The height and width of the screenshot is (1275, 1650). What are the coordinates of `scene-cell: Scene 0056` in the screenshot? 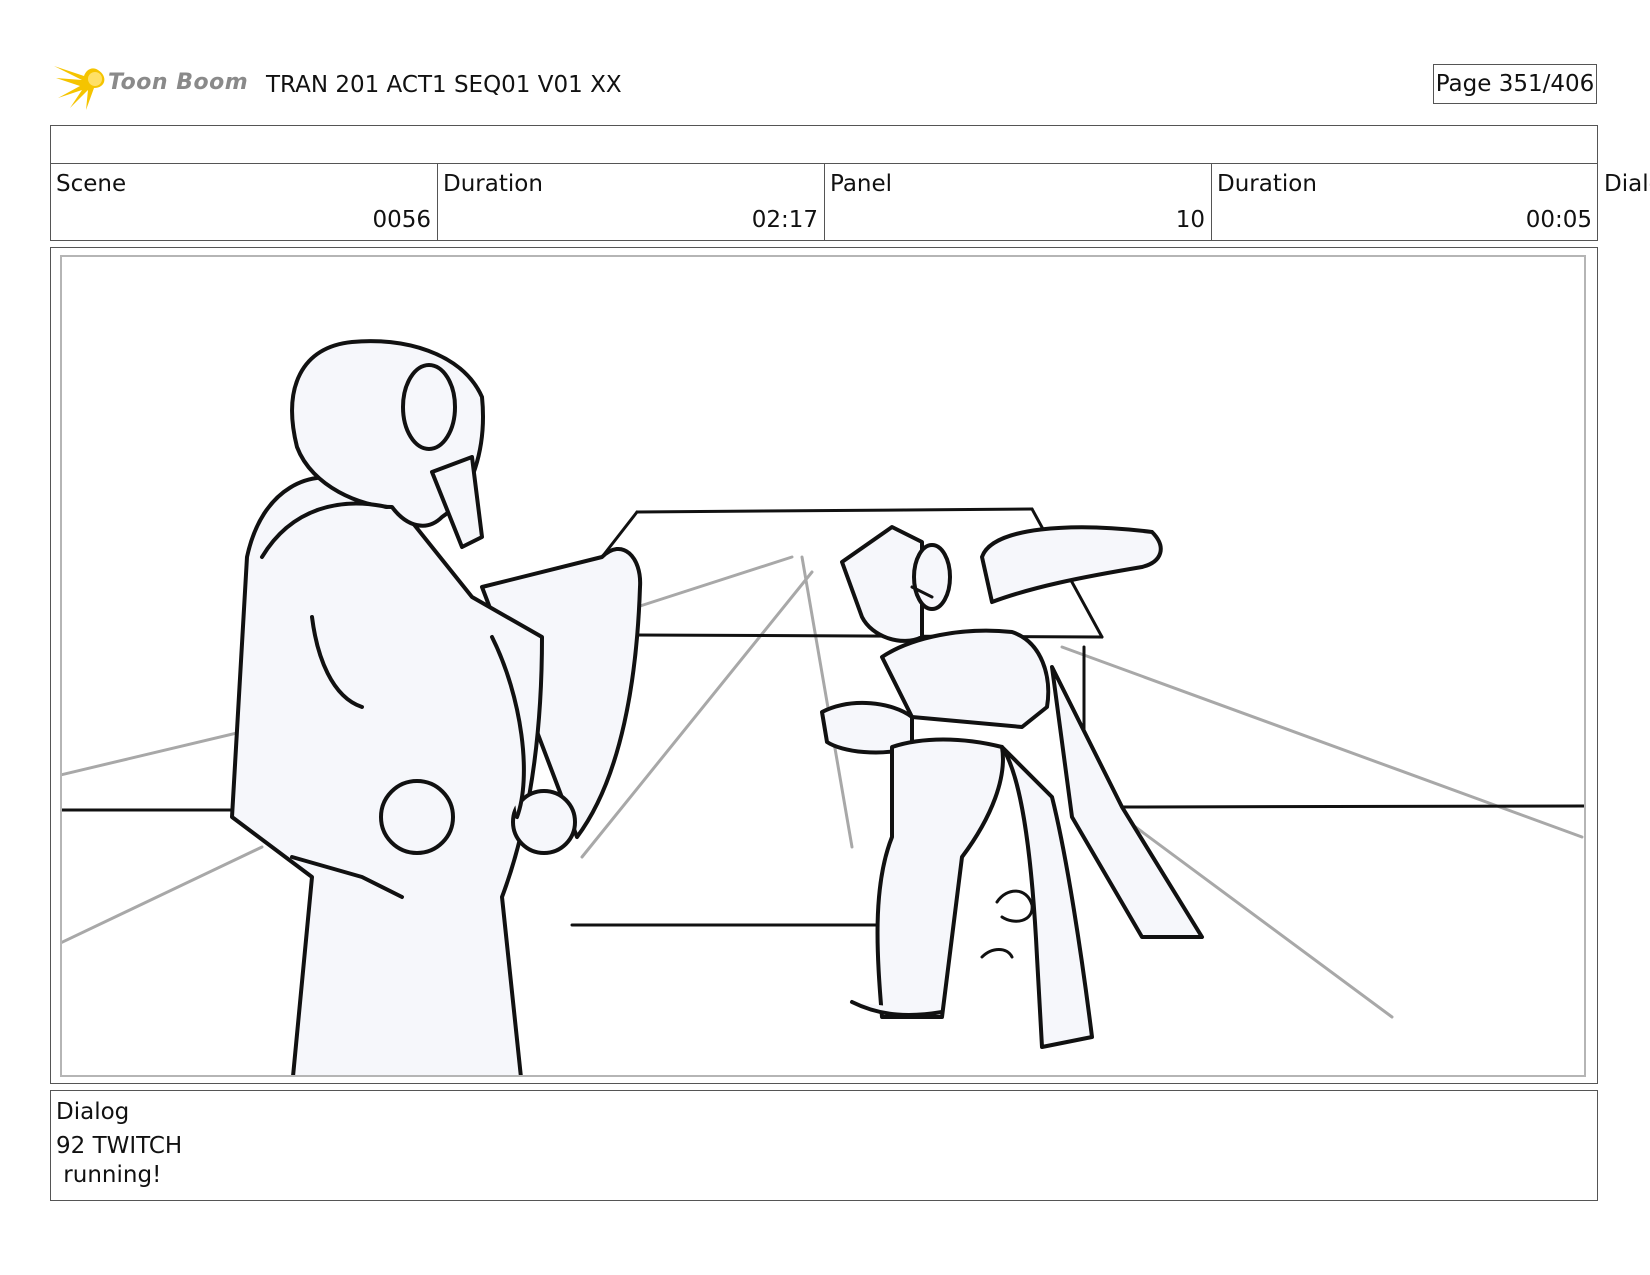 It's located at (244, 201).